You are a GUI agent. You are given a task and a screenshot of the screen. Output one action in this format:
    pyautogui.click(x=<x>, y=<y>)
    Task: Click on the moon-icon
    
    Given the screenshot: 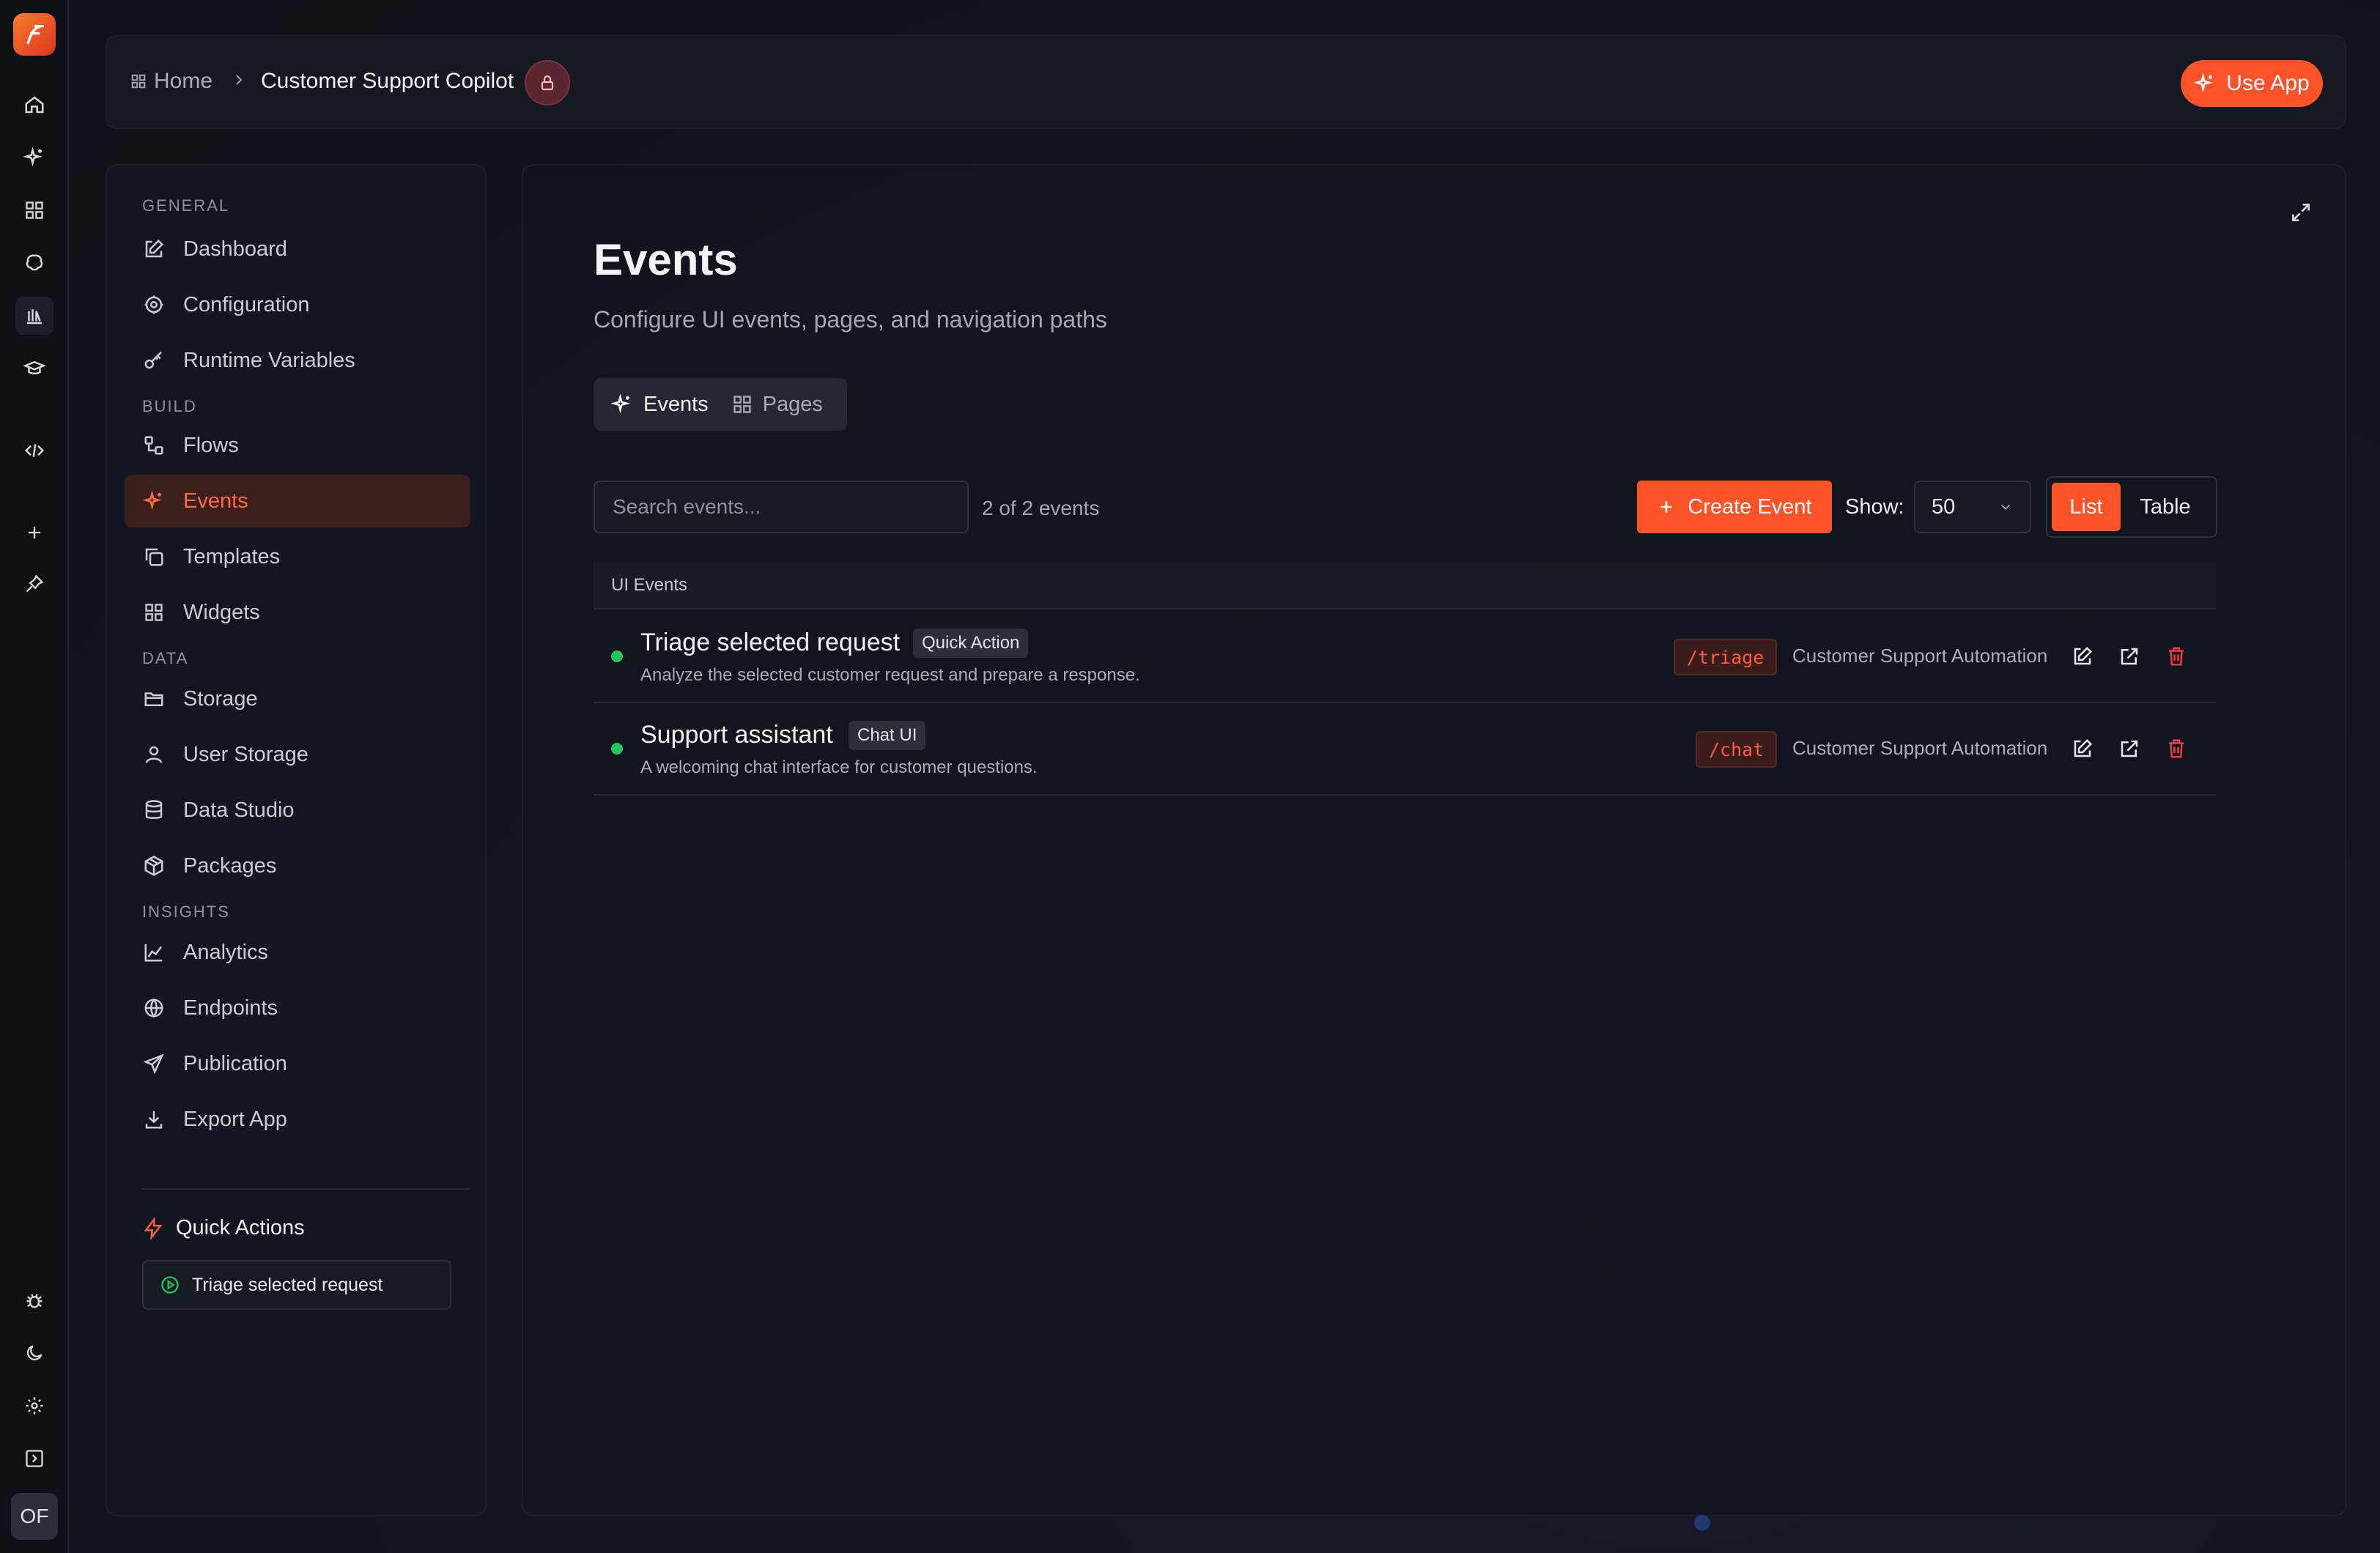 What is the action you would take?
    pyautogui.click(x=34, y=1353)
    